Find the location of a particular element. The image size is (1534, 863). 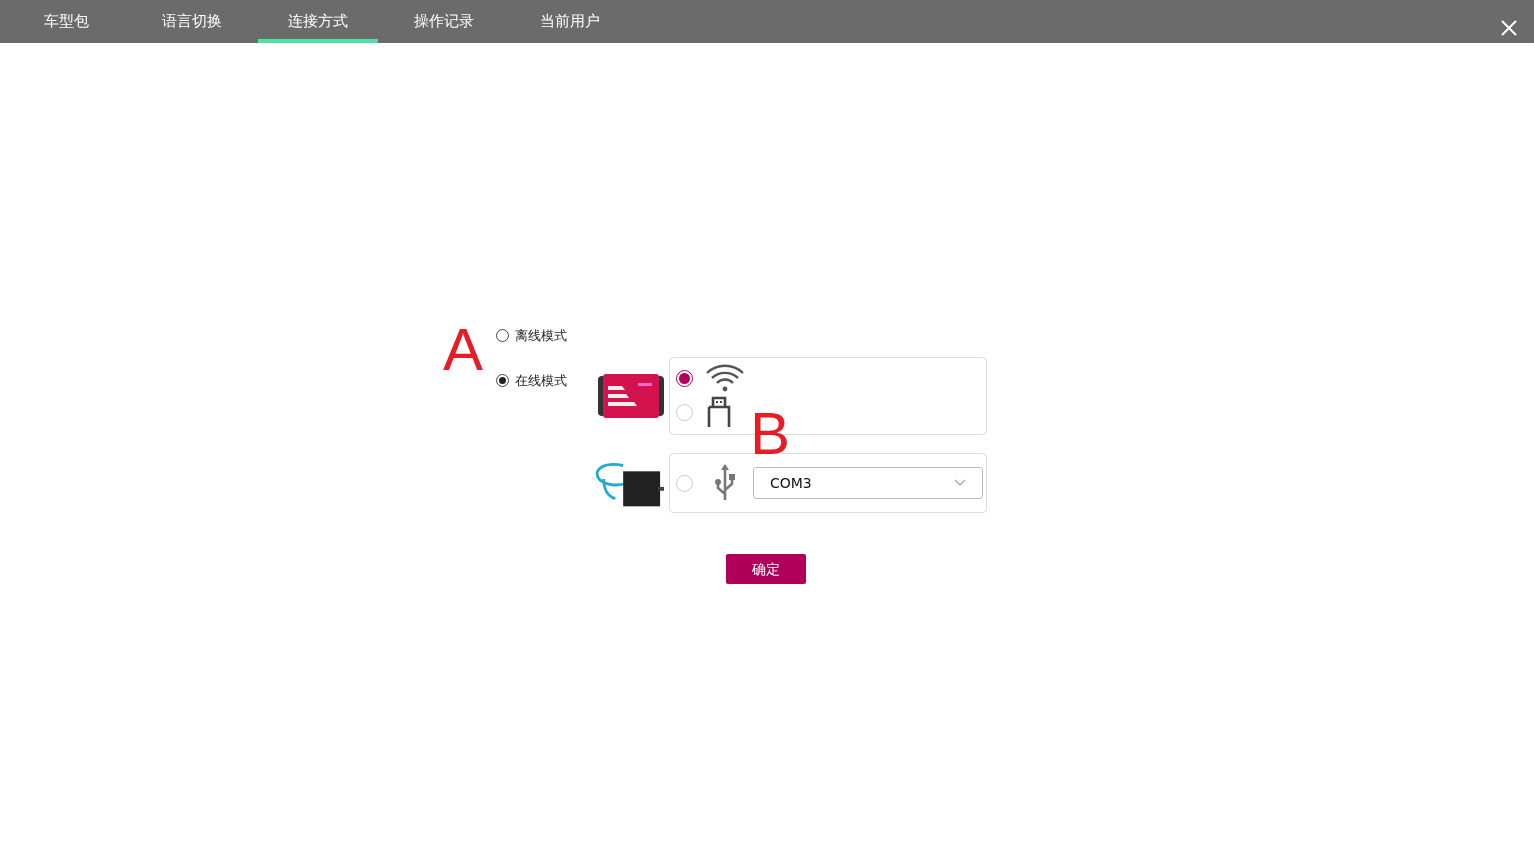

mode-radio: 在线模式 is located at coordinates (545, 380).